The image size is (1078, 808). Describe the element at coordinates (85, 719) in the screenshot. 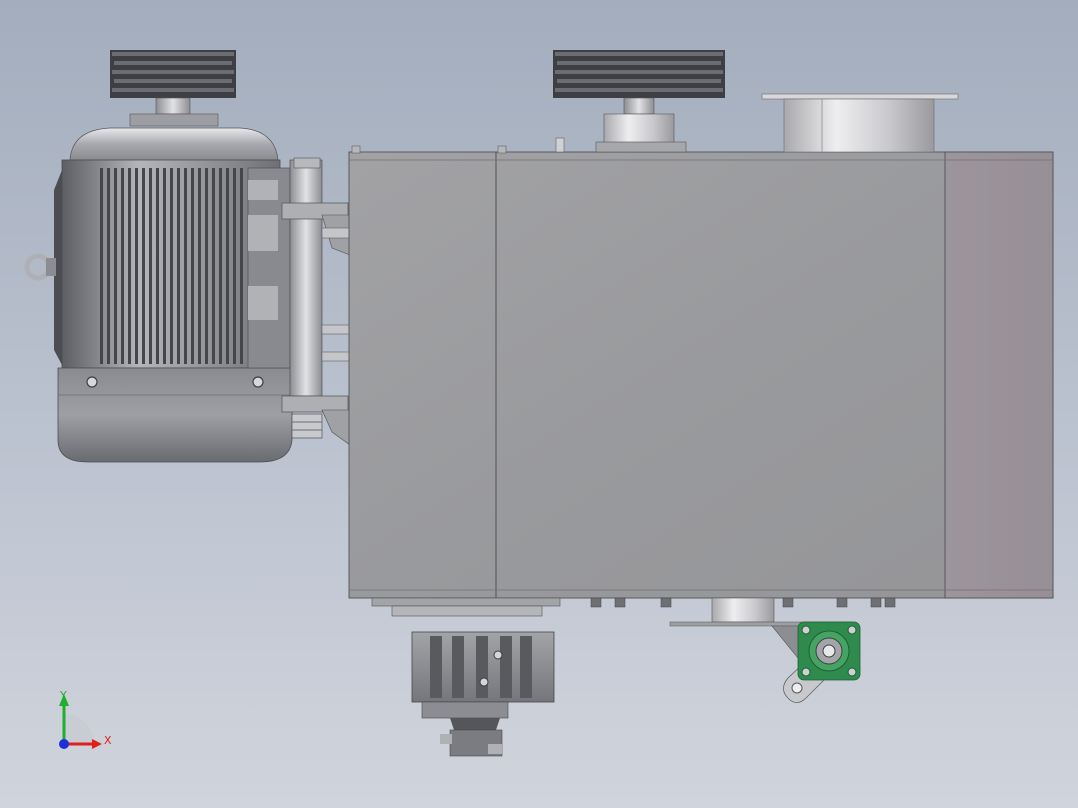

I see `coordinate-triad: Y X` at that location.